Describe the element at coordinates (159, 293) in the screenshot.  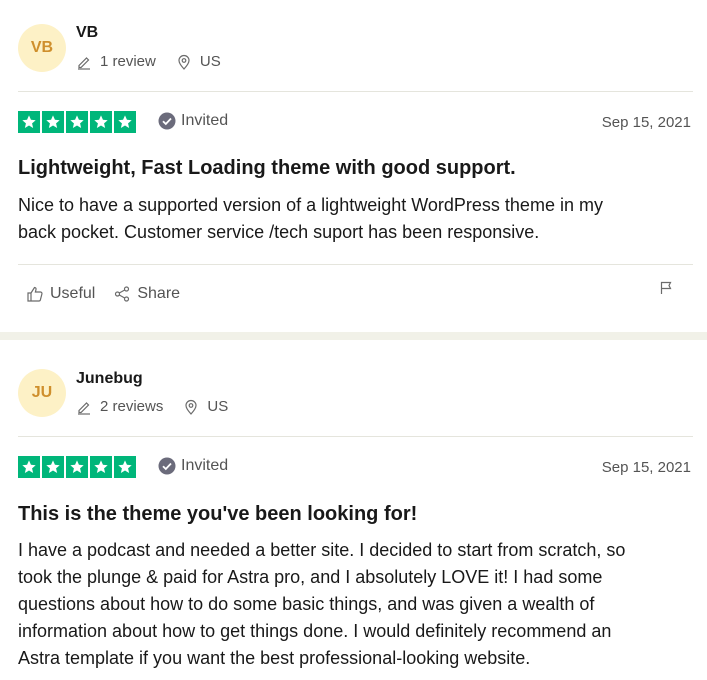
I see `share-label: Share` at that location.